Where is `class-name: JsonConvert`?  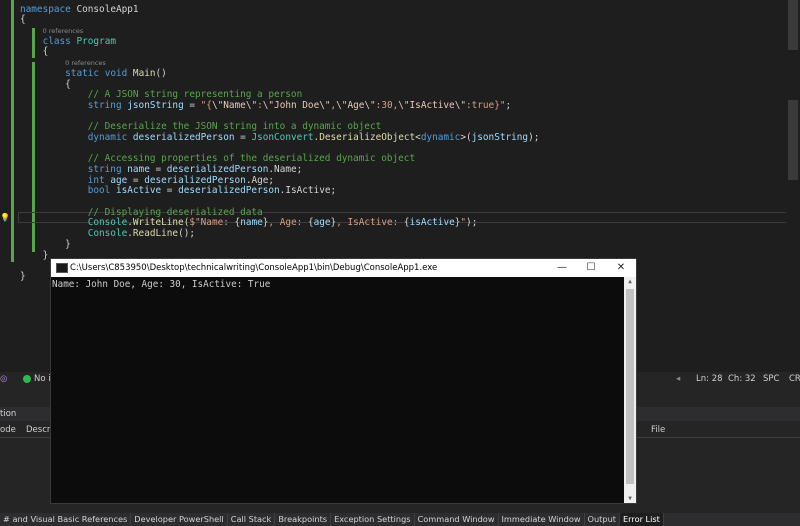
class-name: JsonConvert is located at coordinates (282, 137).